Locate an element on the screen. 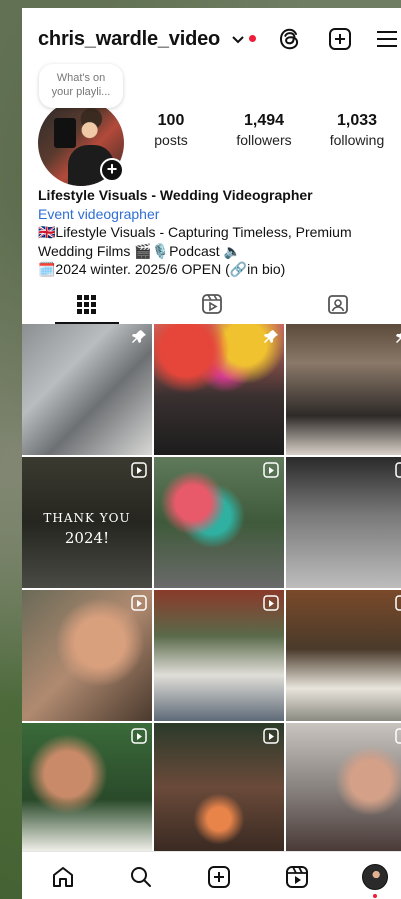 The width and height of the screenshot is (401, 899). tagged-icon is located at coordinates (338, 304).